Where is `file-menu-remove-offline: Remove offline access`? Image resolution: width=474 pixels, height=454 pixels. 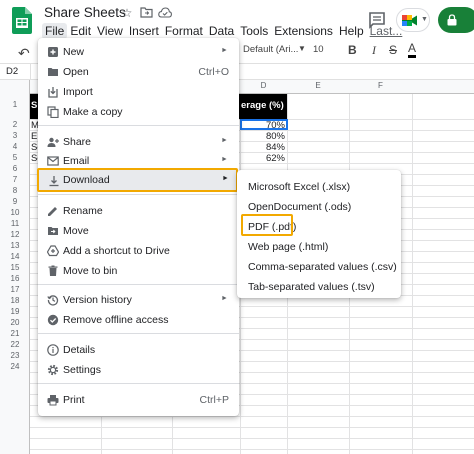
file-menu-remove-offline: Remove offline access is located at coordinates (138, 320).